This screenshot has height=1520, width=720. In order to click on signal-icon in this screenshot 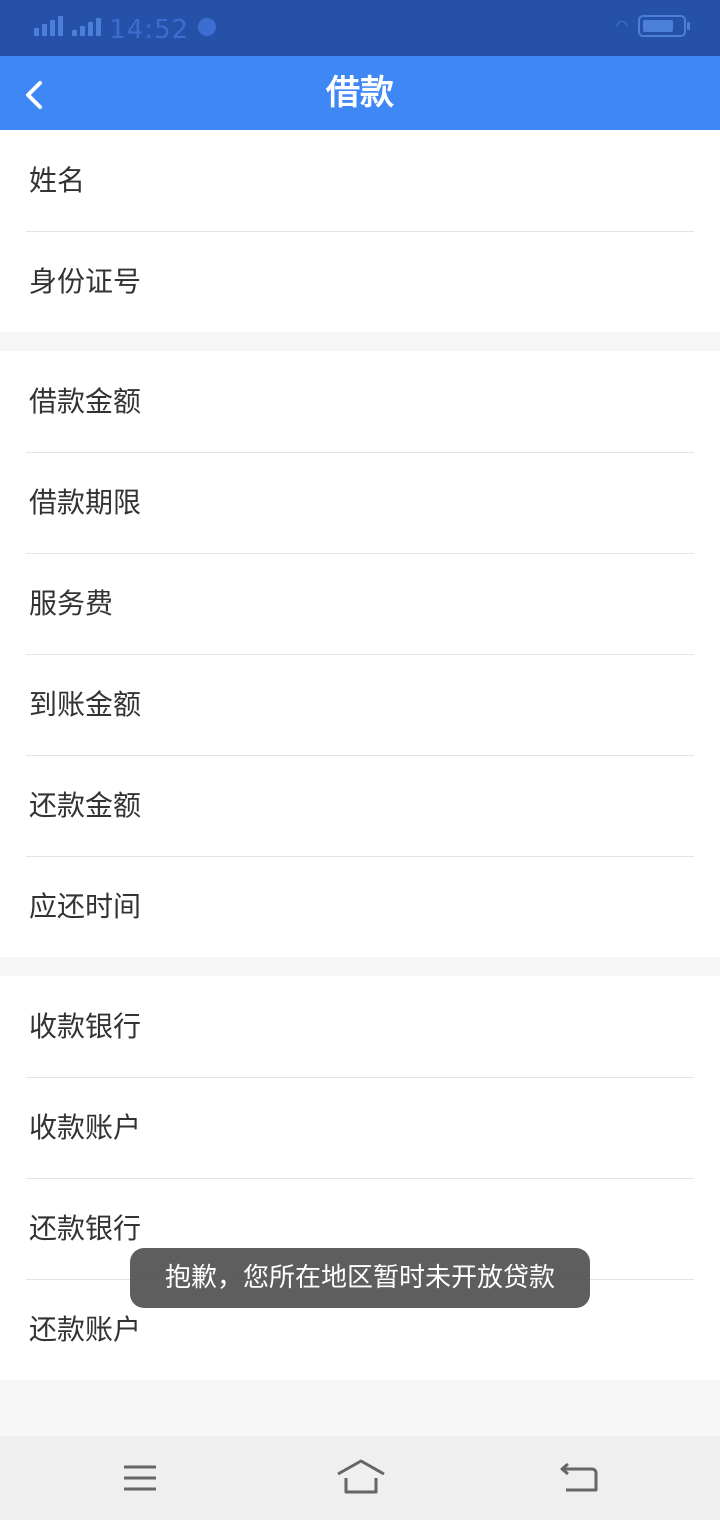, I will do `click(67, 26)`.